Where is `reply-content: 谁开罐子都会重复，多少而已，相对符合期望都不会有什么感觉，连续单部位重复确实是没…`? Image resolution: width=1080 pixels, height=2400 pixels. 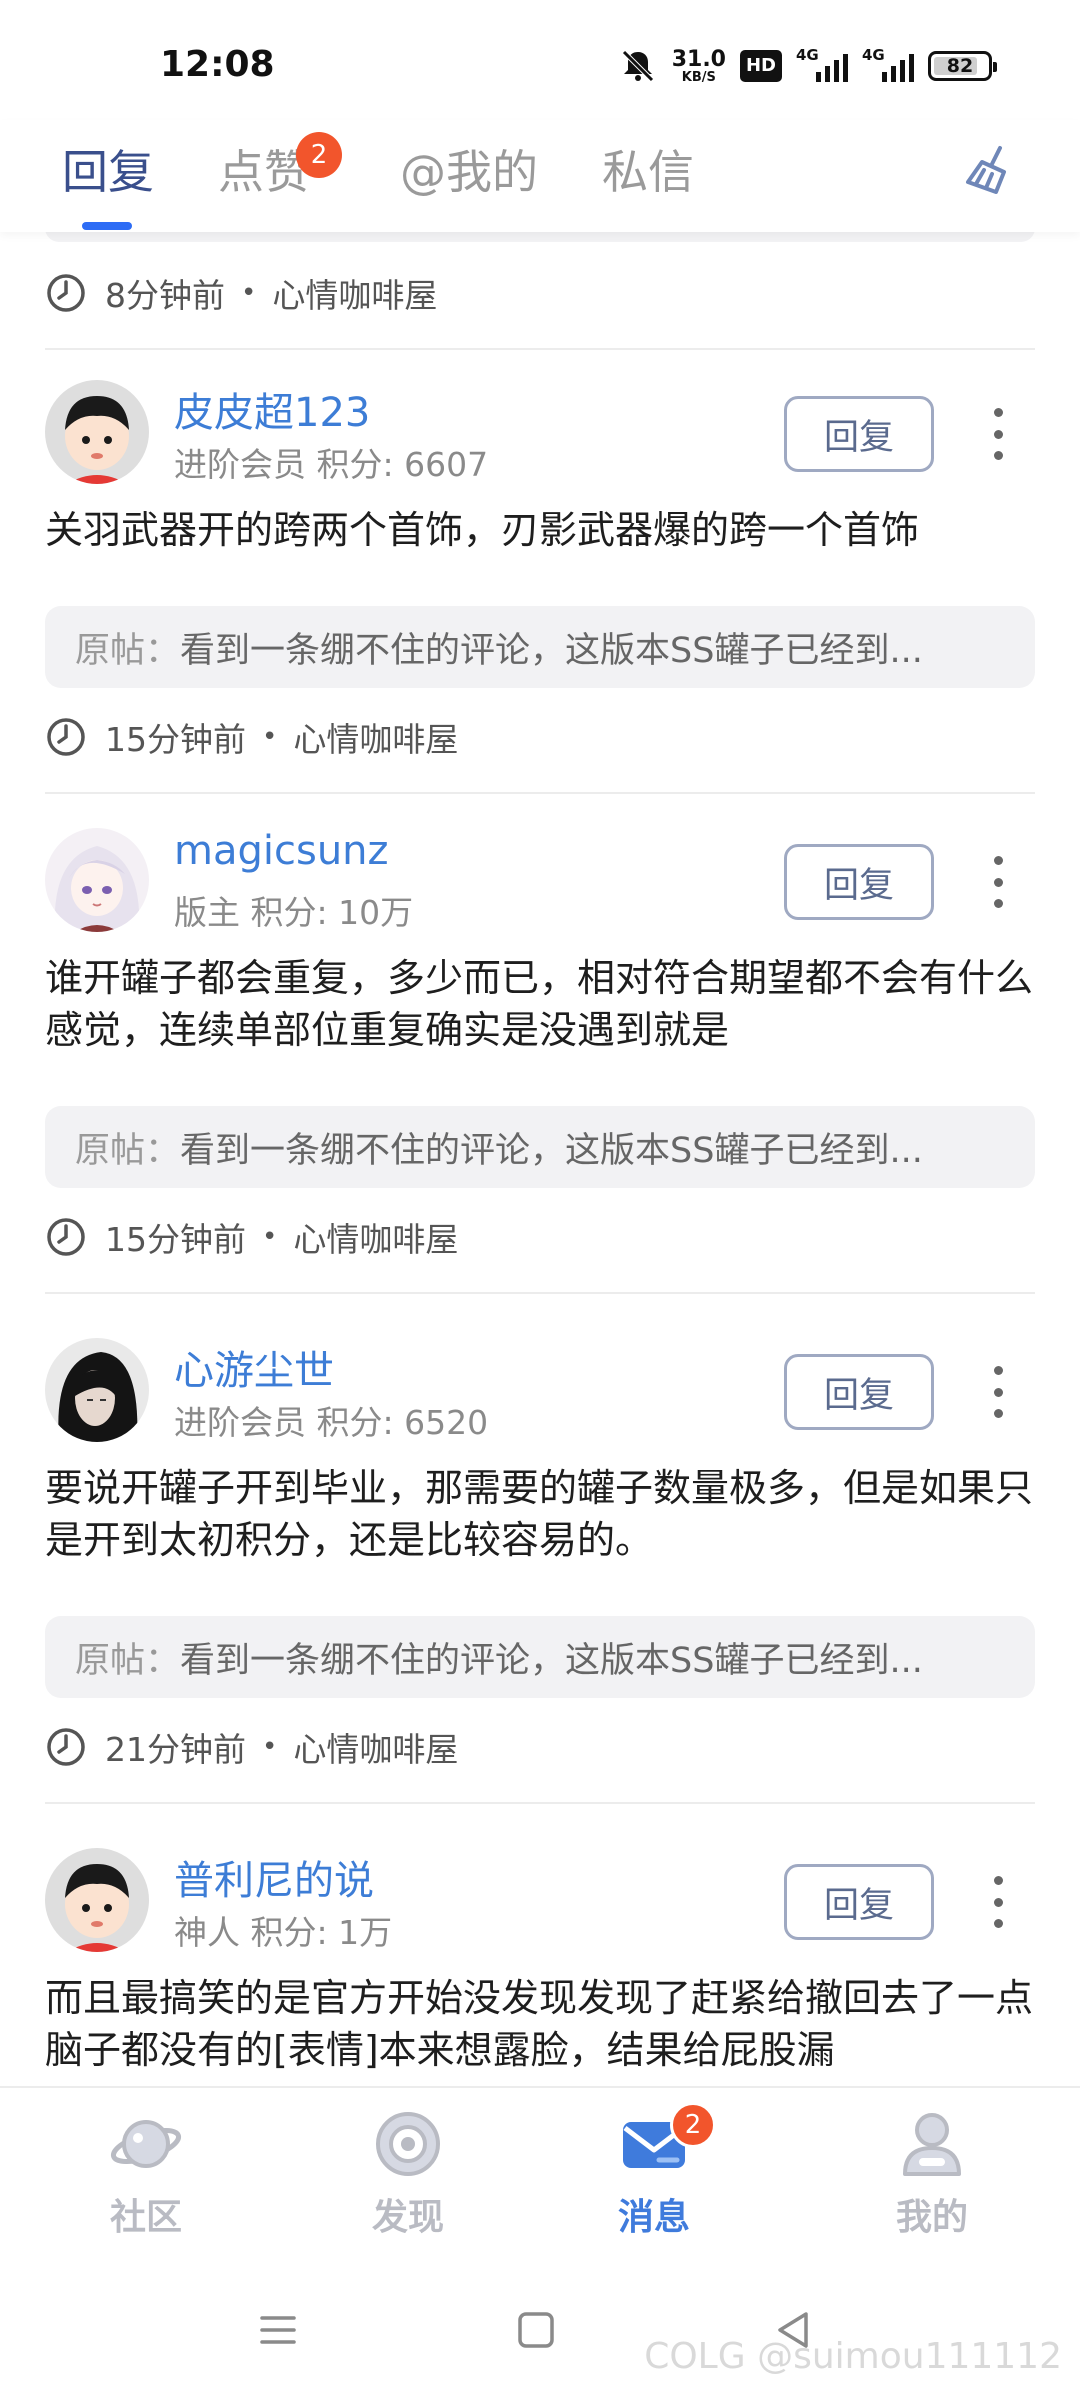 reply-content: 谁开罐子都会重复，多少而已，相对符合期望都不会有什么感觉，连续单部位重复确实是没… is located at coordinates (540, 1004).